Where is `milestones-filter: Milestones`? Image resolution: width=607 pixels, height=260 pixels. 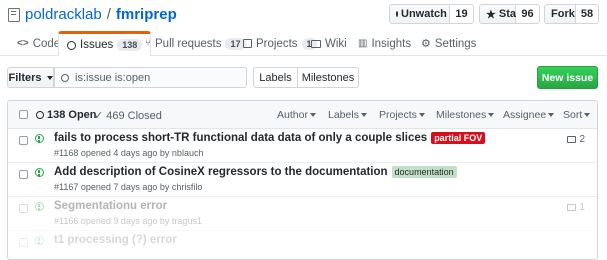 milestones-filter: Milestones is located at coordinates (465, 115).